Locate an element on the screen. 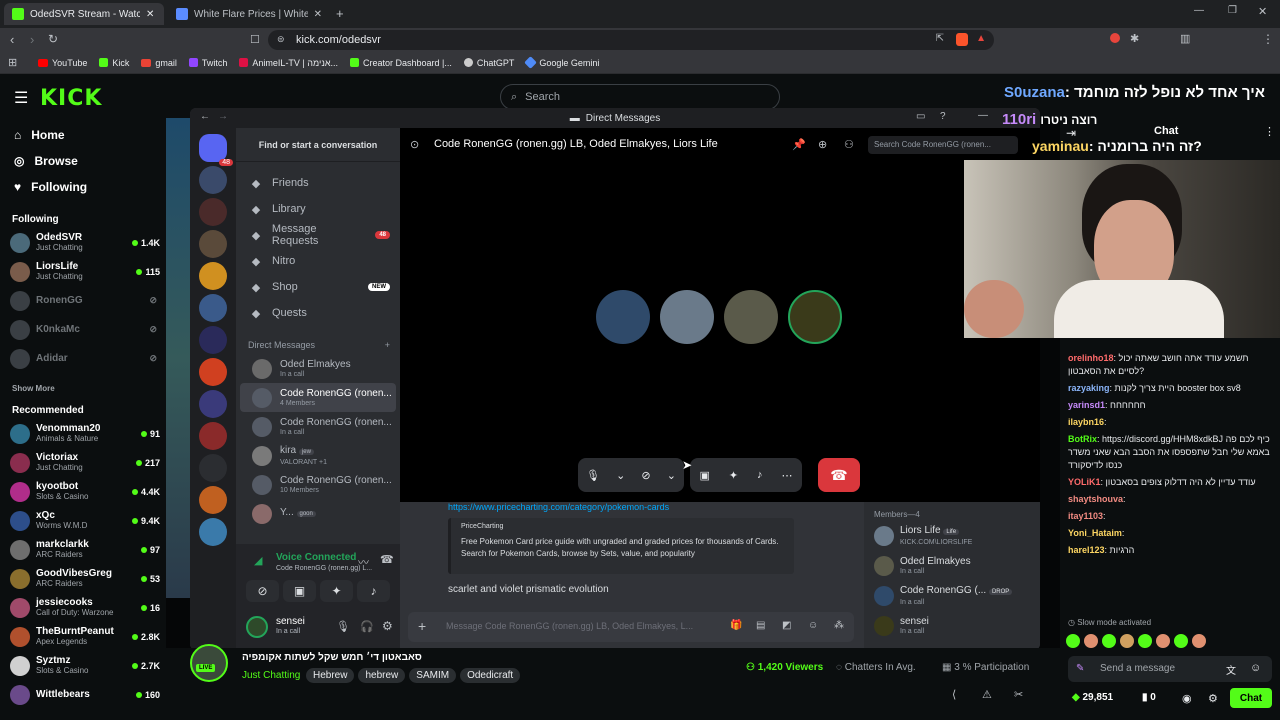  members-icon: ⚇ is located at coordinates (849, 144).